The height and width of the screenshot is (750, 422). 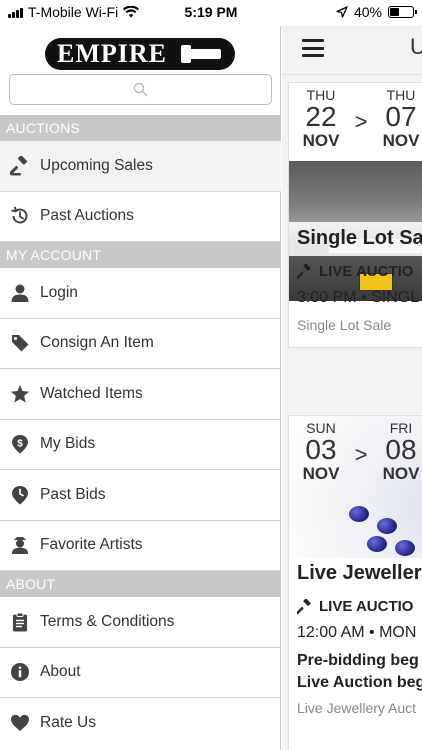 I want to click on auction-subtitle: Single Lot Sale, so click(x=344, y=325).